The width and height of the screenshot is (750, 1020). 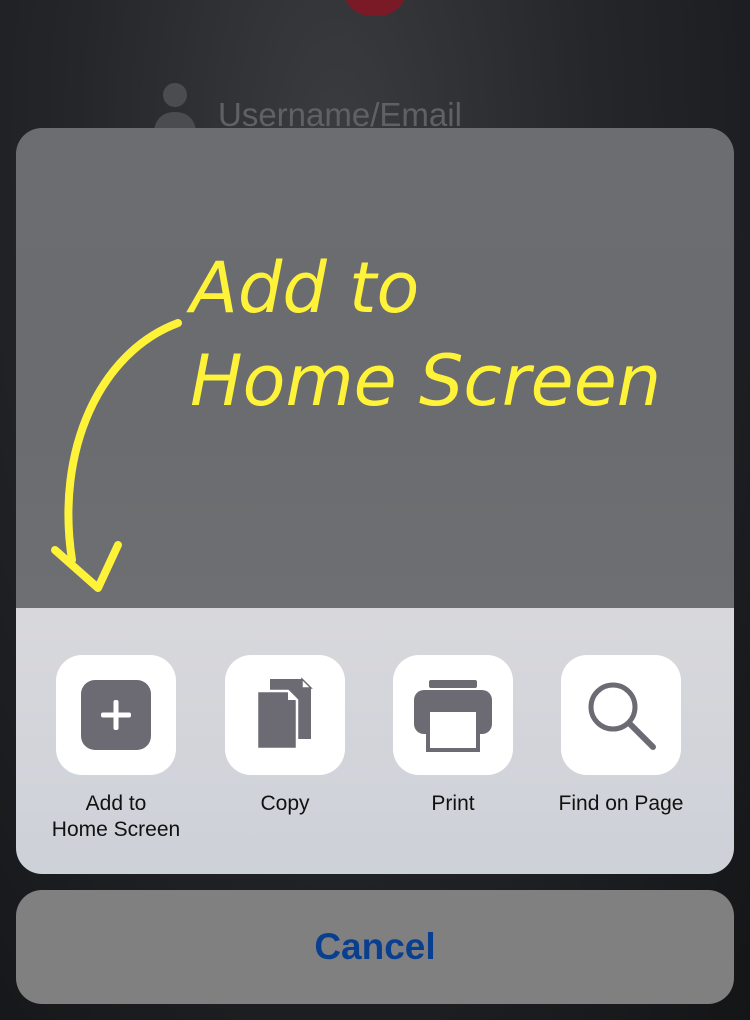 I want to click on copy-button: Copy, so click(x=285, y=736).